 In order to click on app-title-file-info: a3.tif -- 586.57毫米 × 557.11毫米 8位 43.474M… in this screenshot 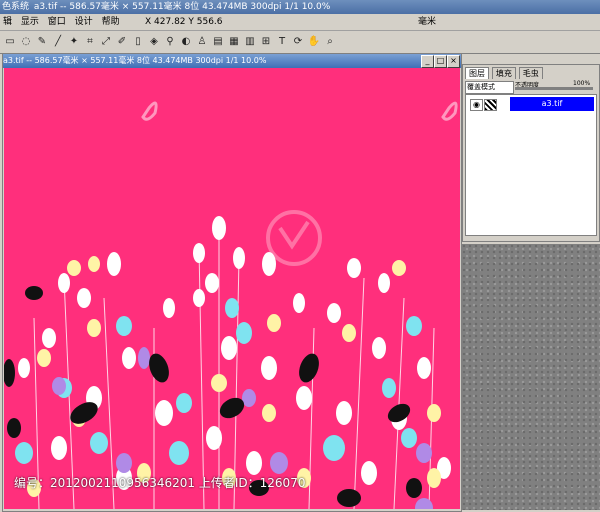, I will do `click(182, 7)`.